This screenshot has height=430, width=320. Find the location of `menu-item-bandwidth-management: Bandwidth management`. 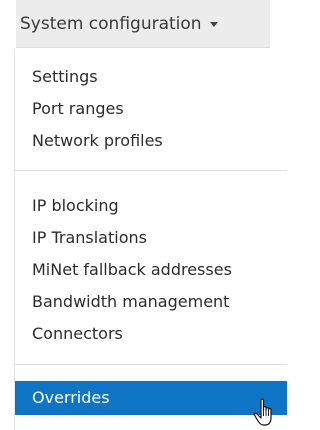

menu-item-bandwidth-management: Bandwidth management is located at coordinates (130, 302).